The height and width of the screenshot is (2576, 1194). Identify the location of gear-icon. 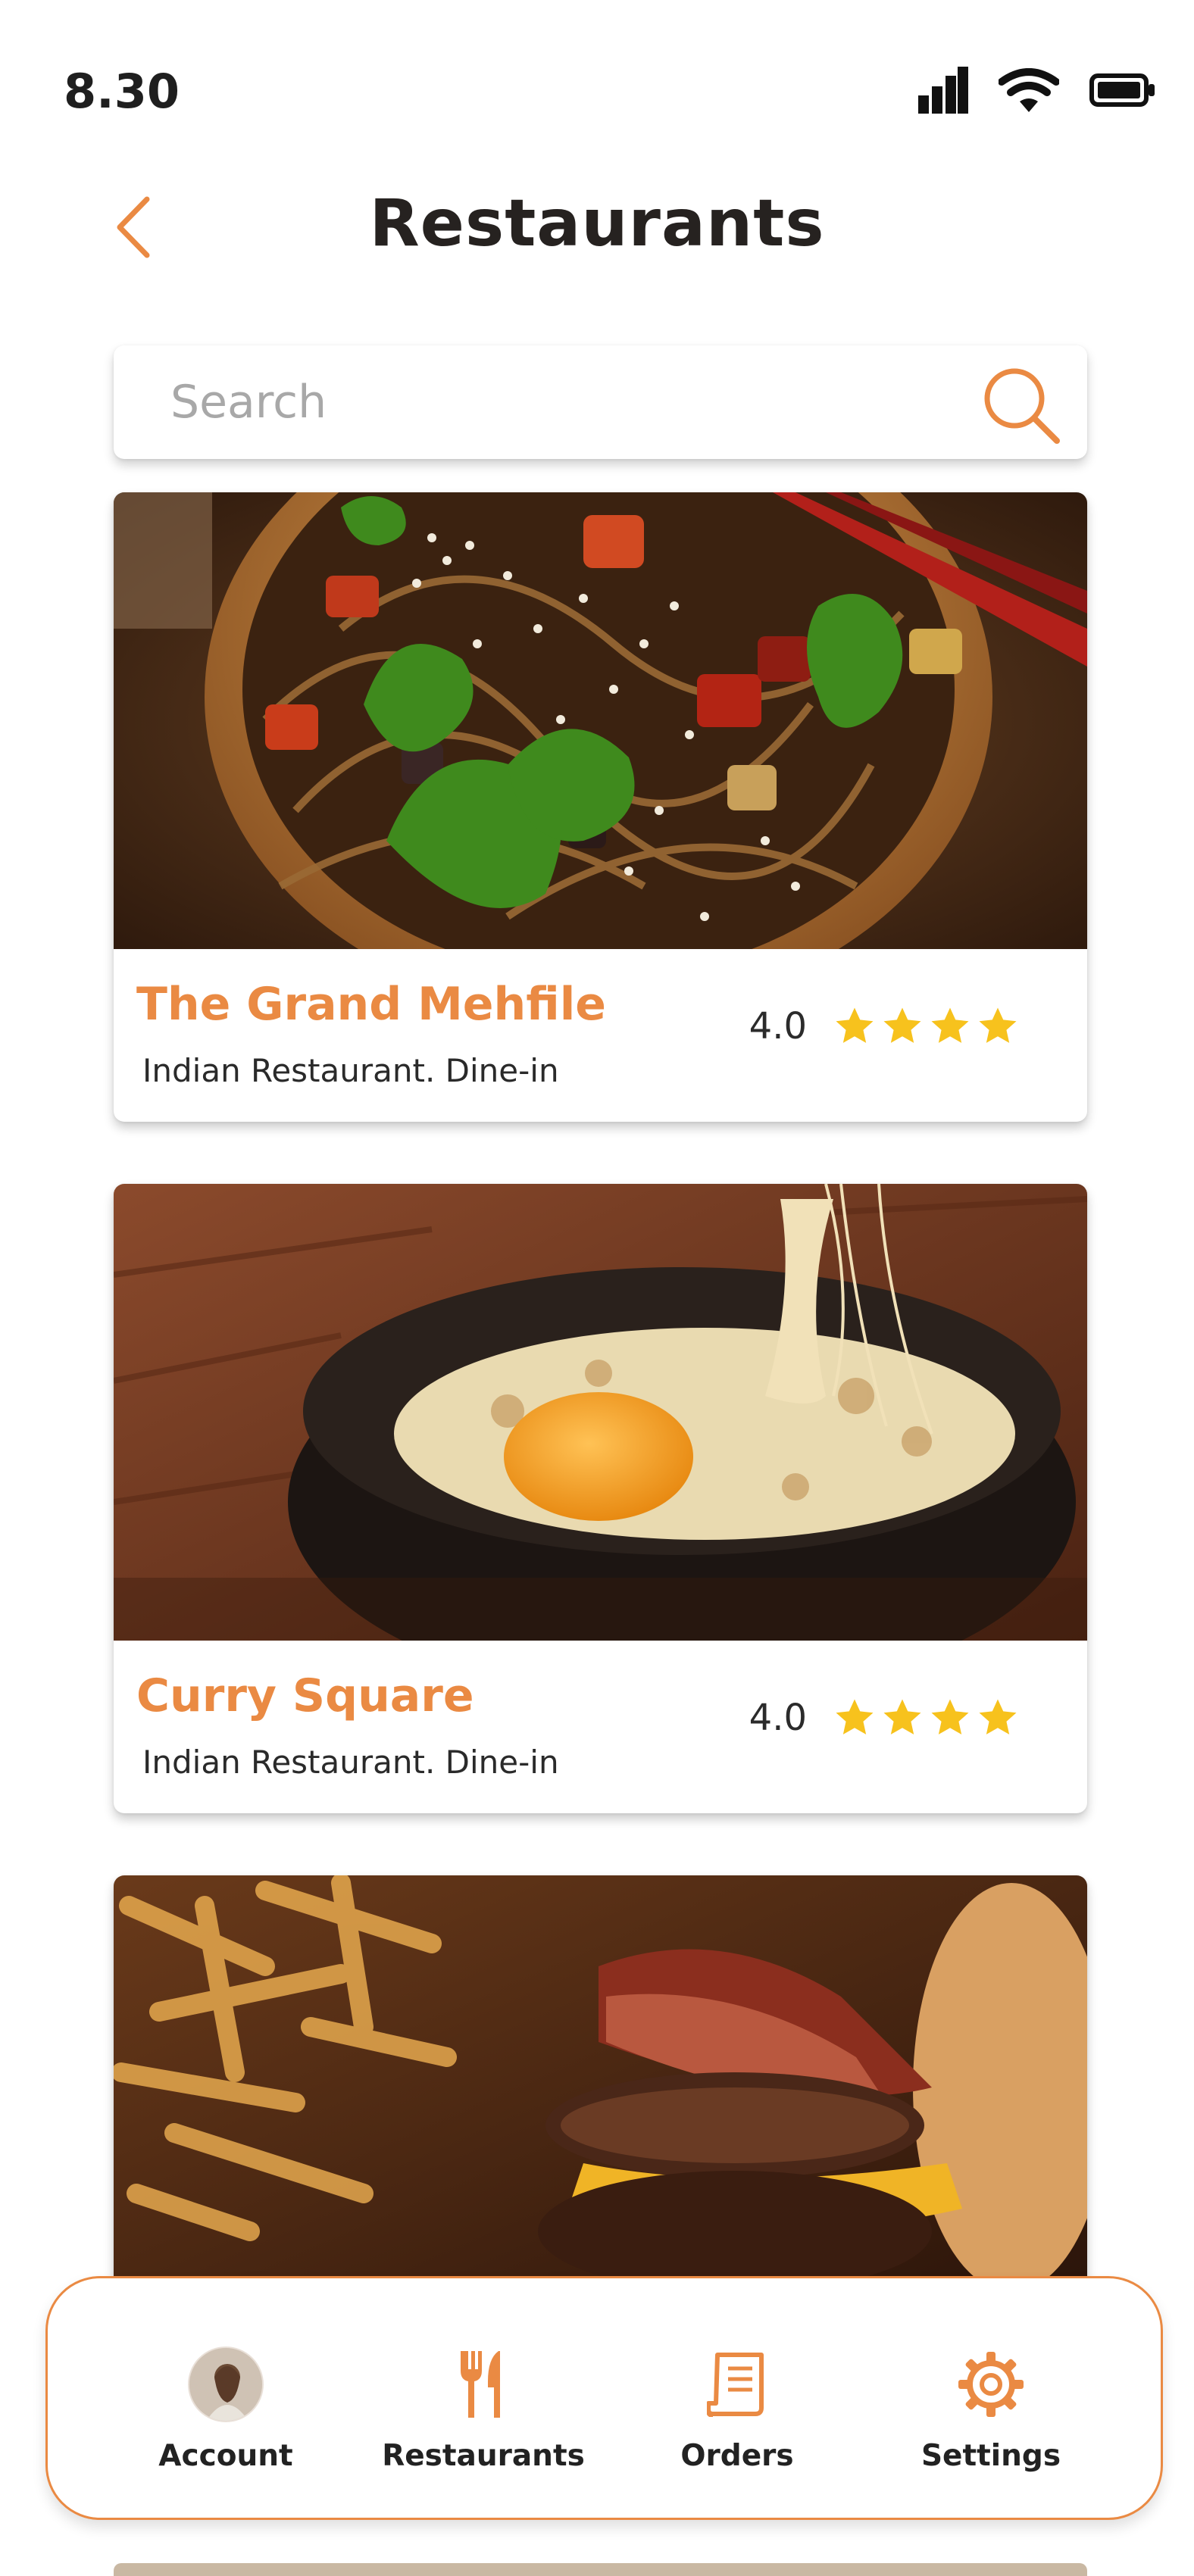
(991, 2385).